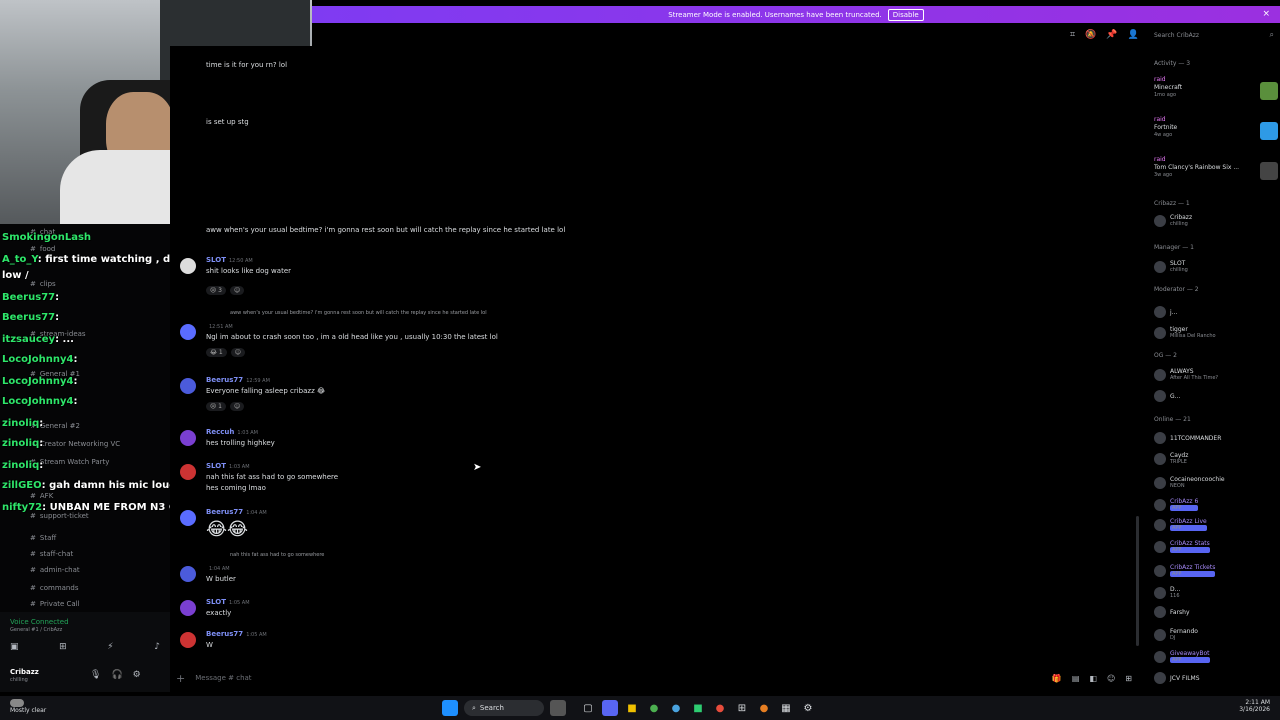 This screenshot has height=720, width=1280. I want to click on sticker-icon: ◧, so click(1093, 678).